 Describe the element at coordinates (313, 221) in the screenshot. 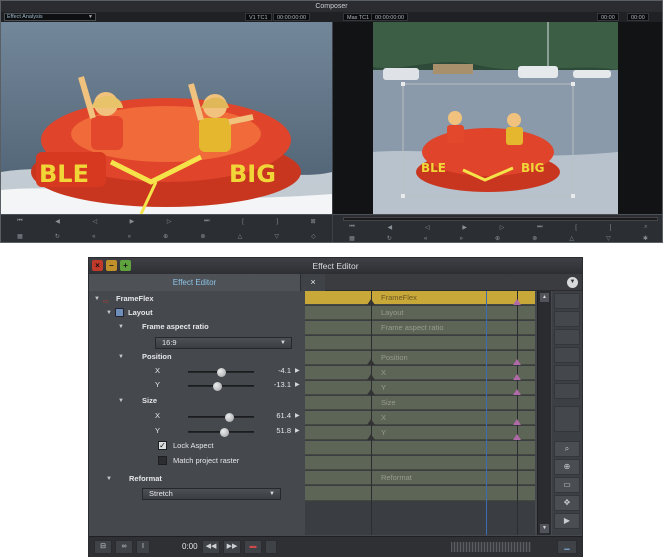

I see `clear-marks-icon: ⊠` at that location.